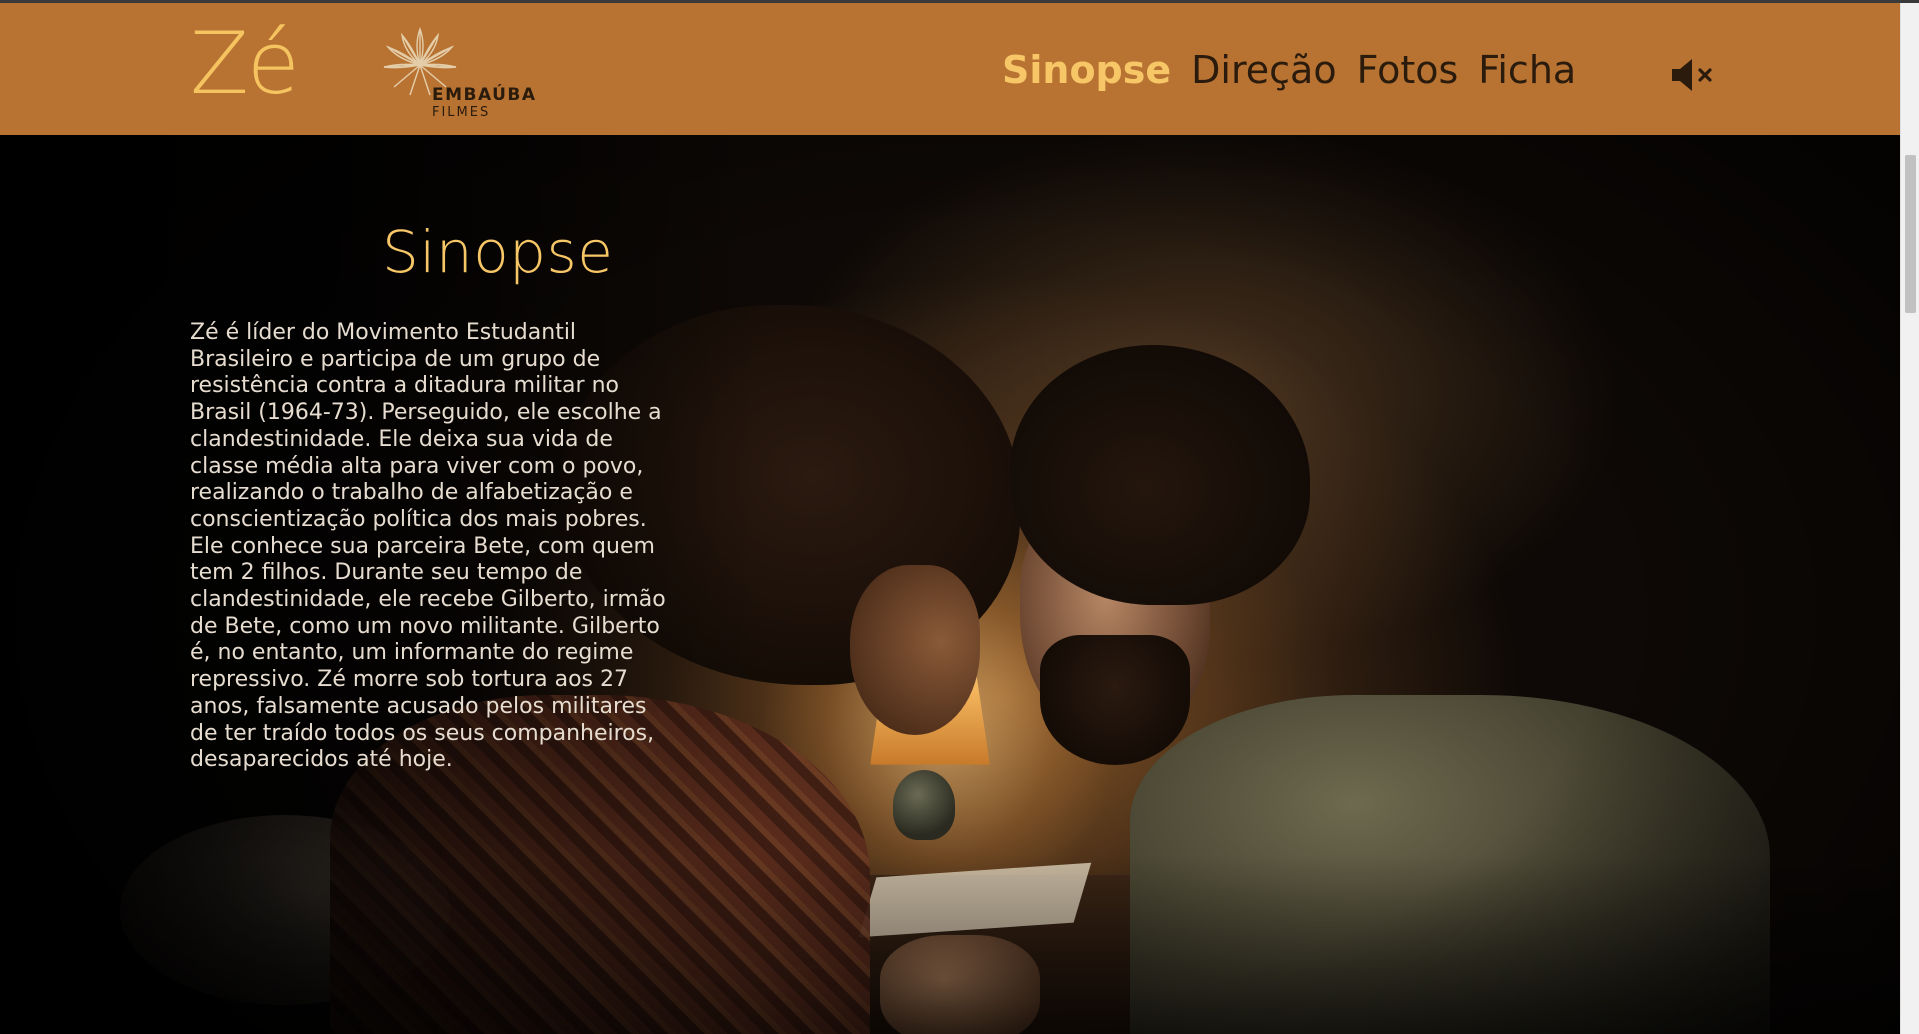  I want to click on nav-sinopse: Sinopse, so click(1086, 70).